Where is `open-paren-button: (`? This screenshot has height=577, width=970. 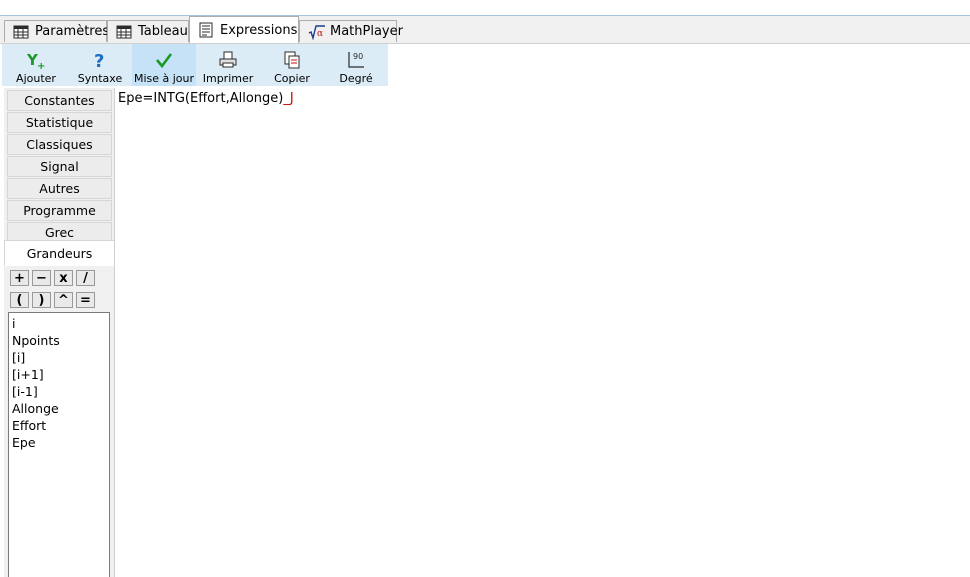
open-paren-button: ( is located at coordinates (19, 300).